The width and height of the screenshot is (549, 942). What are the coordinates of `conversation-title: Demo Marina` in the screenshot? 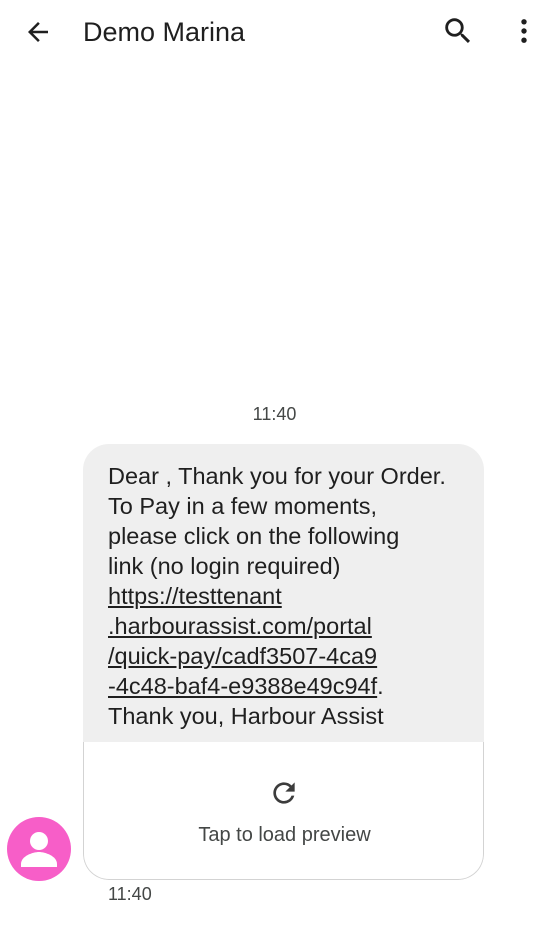 It's located at (164, 32).